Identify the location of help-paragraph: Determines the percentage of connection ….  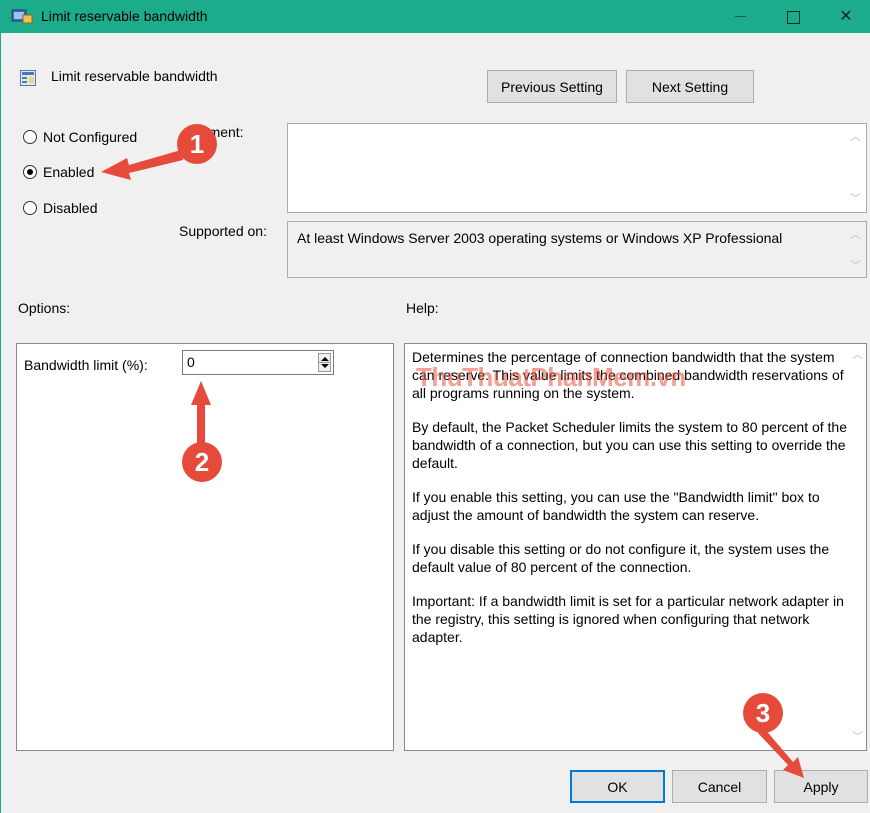
(628, 375).